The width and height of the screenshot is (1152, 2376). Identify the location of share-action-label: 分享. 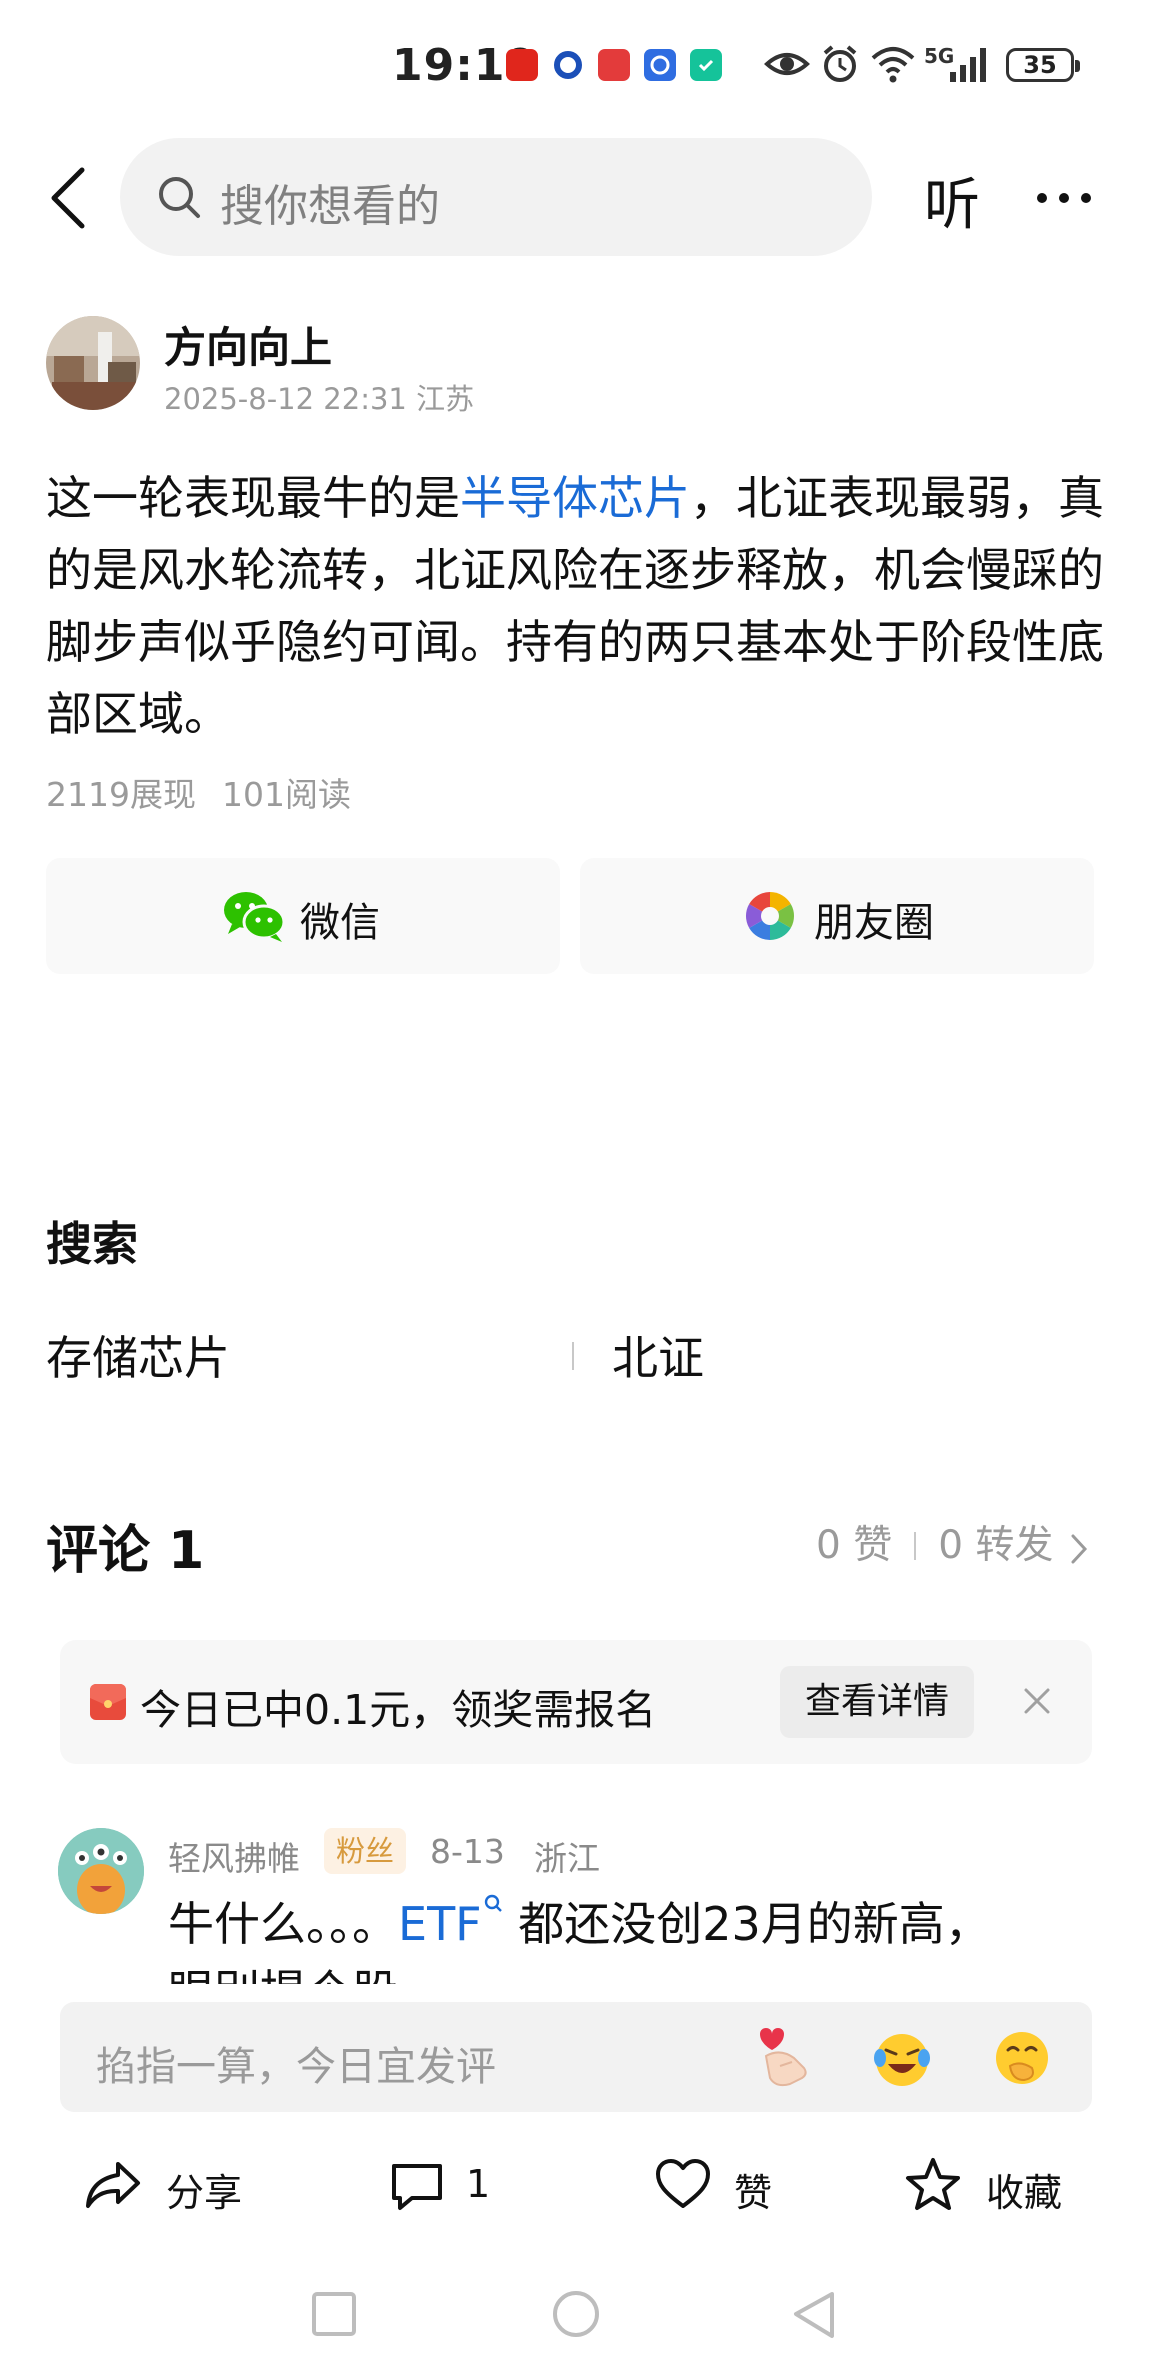
(204, 2193).